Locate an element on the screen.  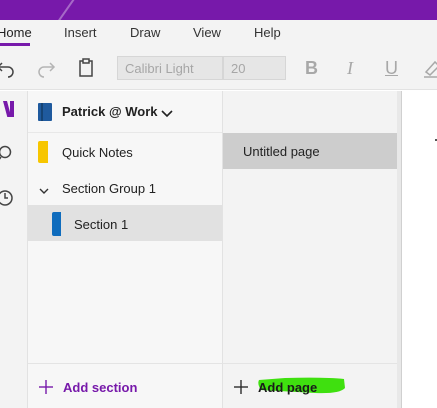
highlighter-icon is located at coordinates (428, 68).